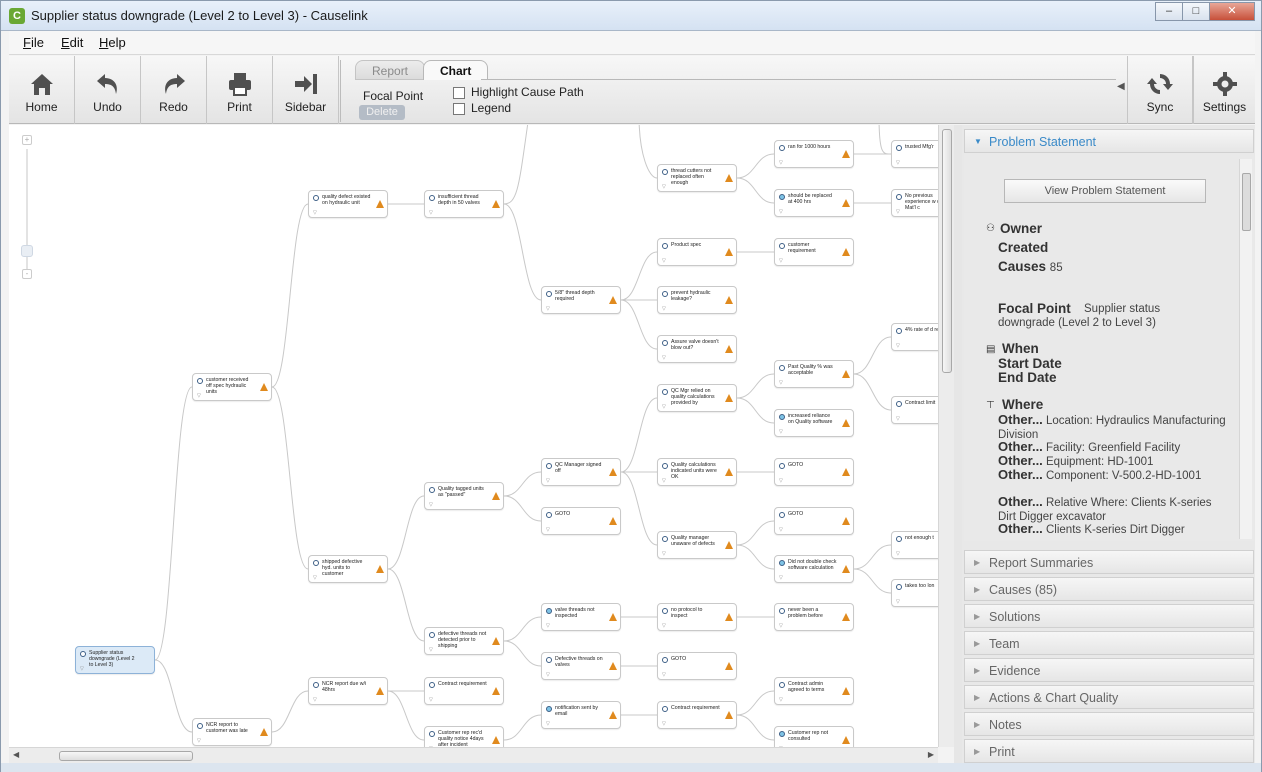 Image resolution: width=1262 pixels, height=772 pixels. Describe the element at coordinates (1160, 90) in the screenshot. I see `sync-button: Sync` at that location.